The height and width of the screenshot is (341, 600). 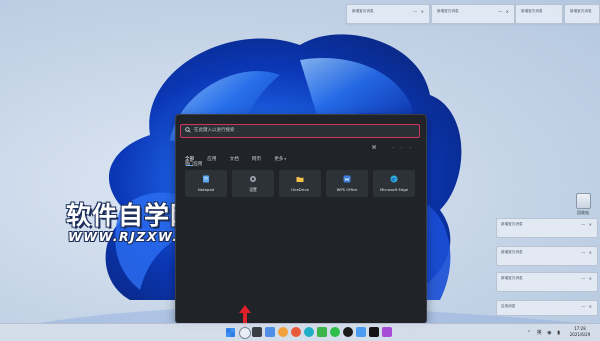 I want to click on start-icon, so click(x=230, y=332).